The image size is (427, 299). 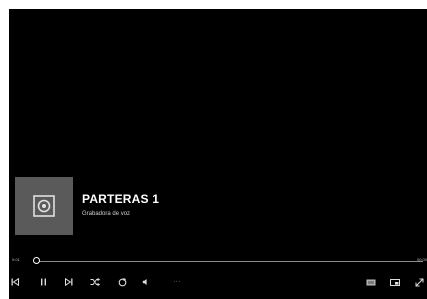 I want to click on pause-icon, so click(x=43, y=282).